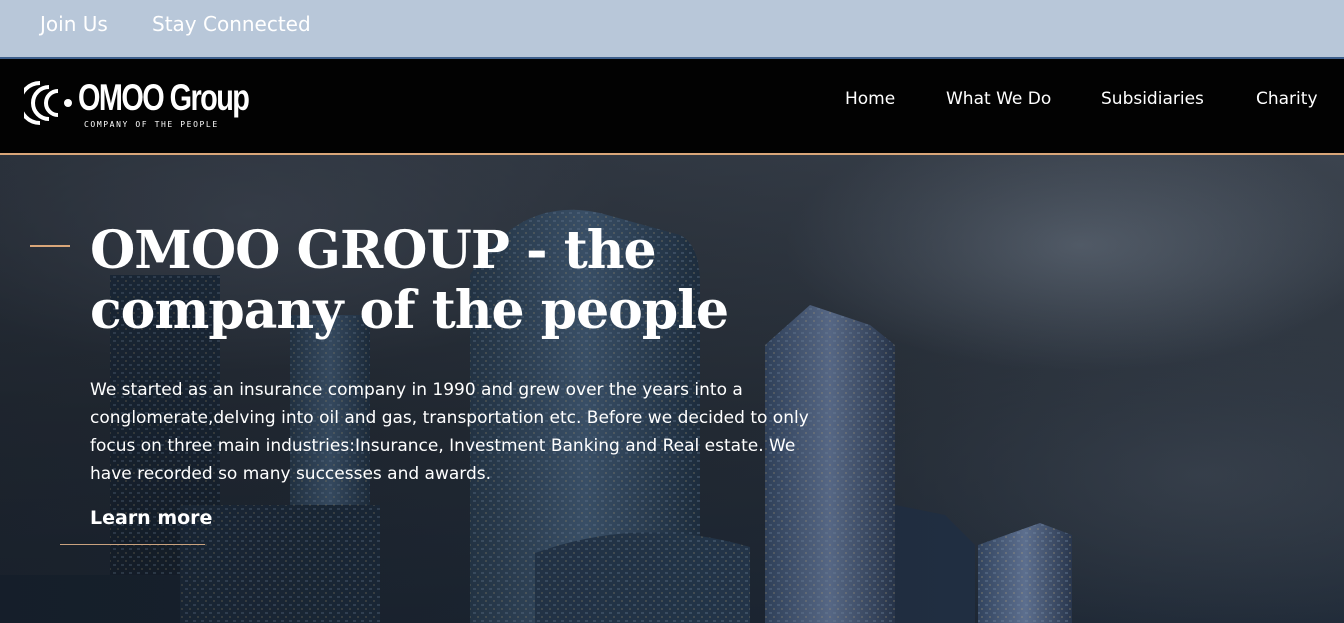 Image resolution: width=1344 pixels, height=623 pixels. What do you see at coordinates (998, 99) in the screenshot?
I see `nav-what-we-do-link: What We Do` at bounding box center [998, 99].